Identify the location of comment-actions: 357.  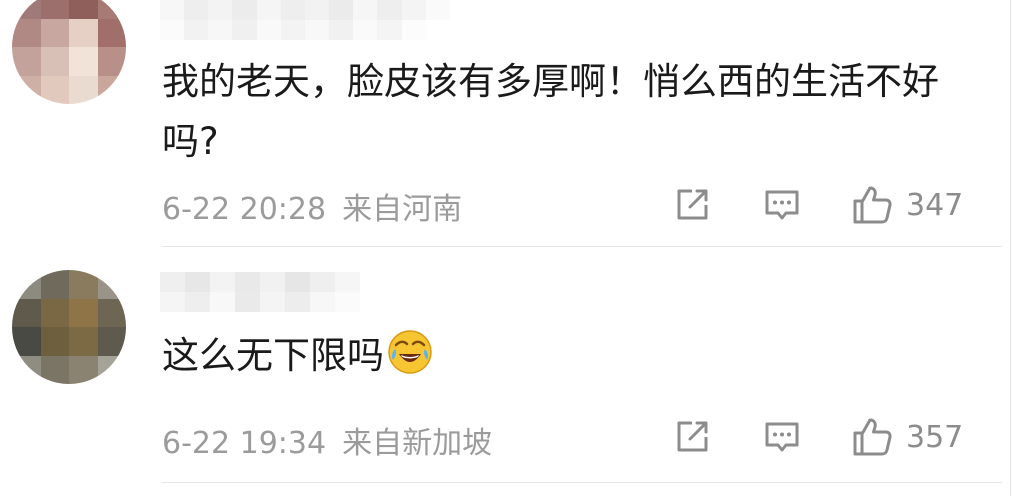
(501, 437).